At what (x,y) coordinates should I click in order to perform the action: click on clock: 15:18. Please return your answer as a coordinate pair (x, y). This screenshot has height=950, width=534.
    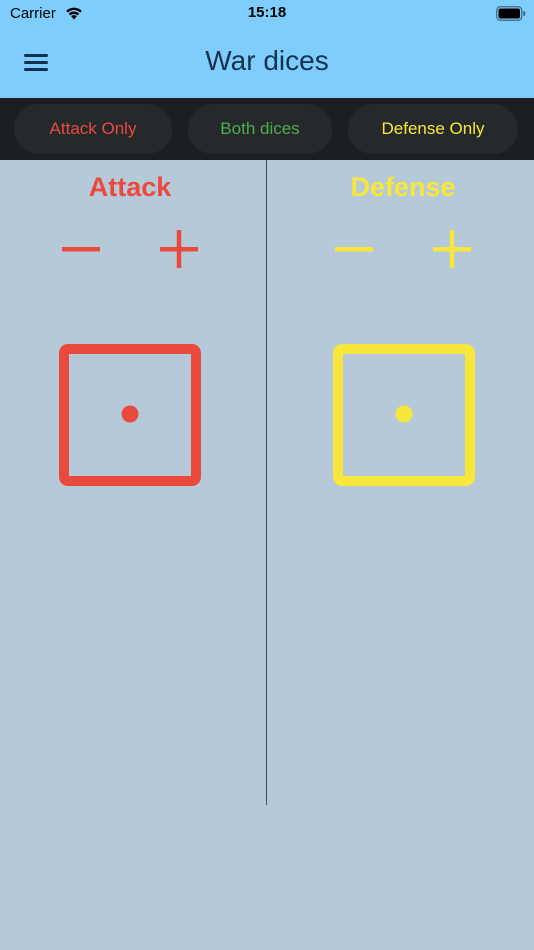
    Looking at the image, I should click on (267, 12).